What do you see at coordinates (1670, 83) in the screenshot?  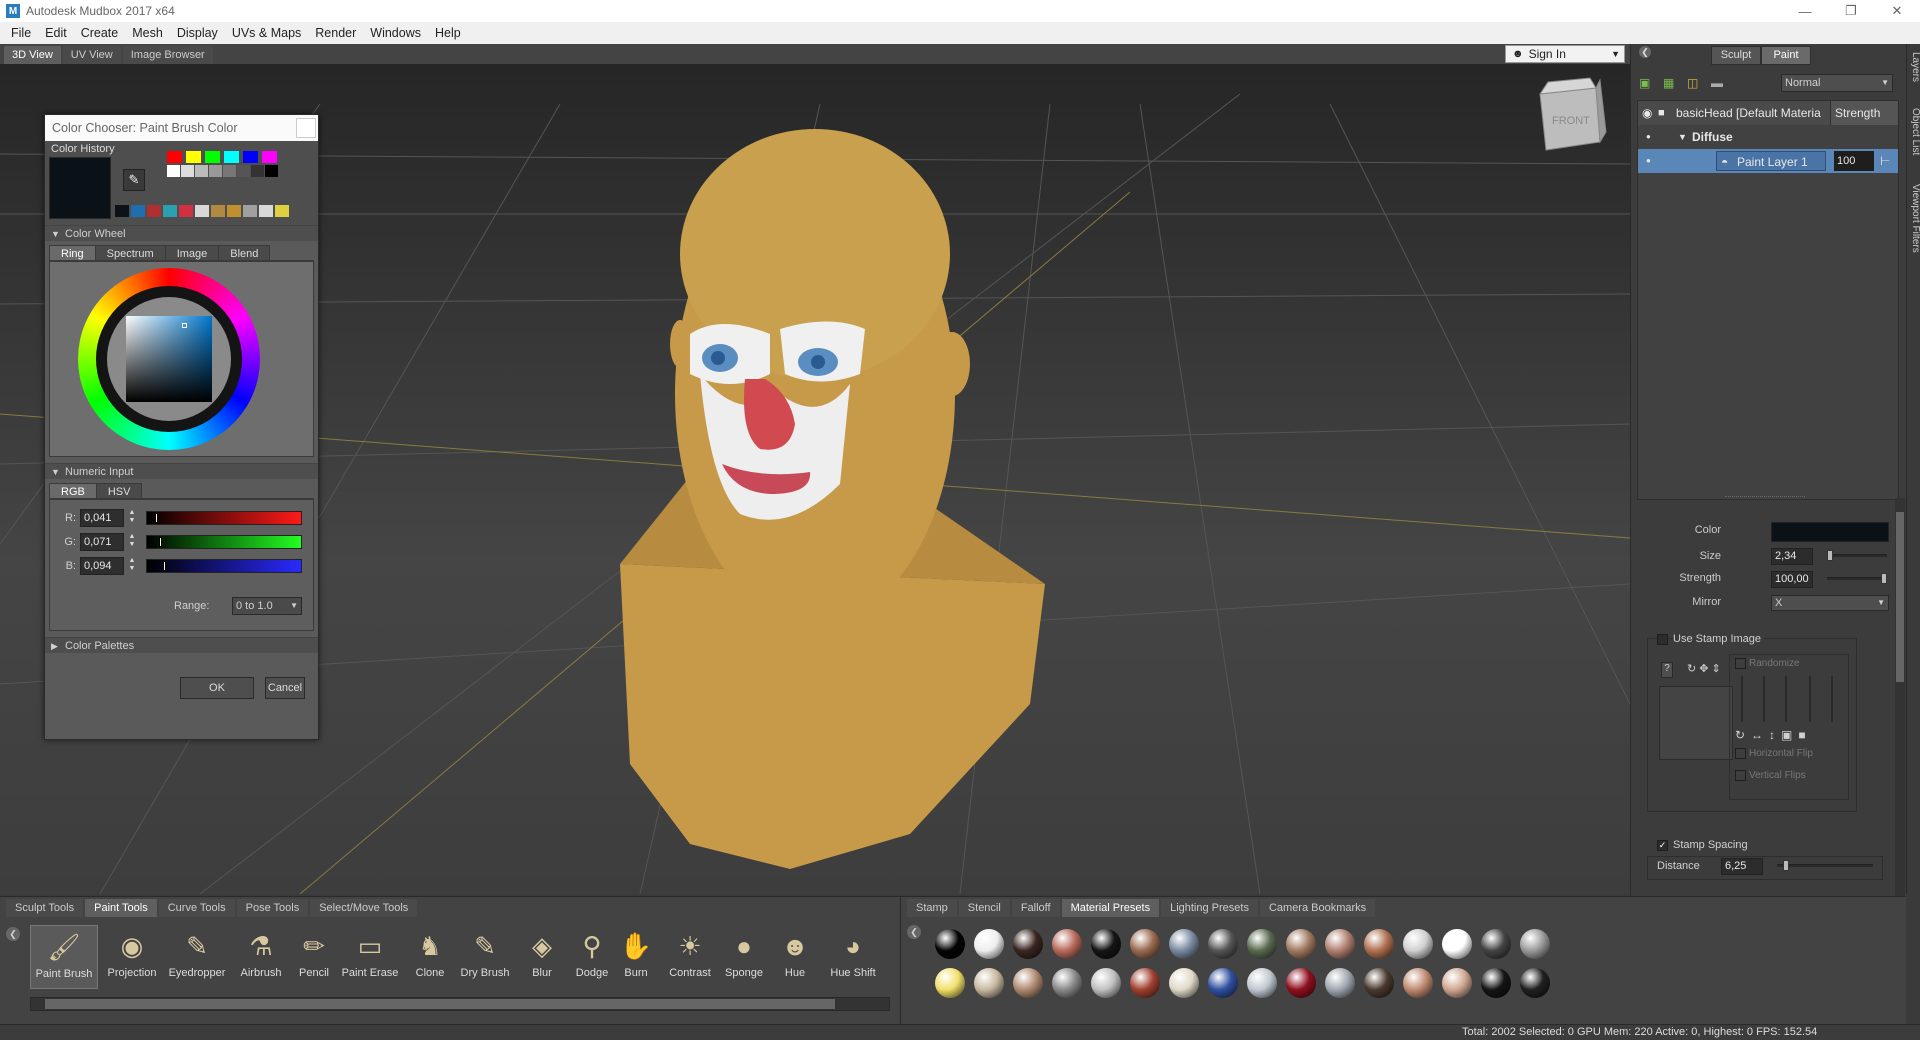 I see `duplicate-layer-icon: ▦` at bounding box center [1670, 83].